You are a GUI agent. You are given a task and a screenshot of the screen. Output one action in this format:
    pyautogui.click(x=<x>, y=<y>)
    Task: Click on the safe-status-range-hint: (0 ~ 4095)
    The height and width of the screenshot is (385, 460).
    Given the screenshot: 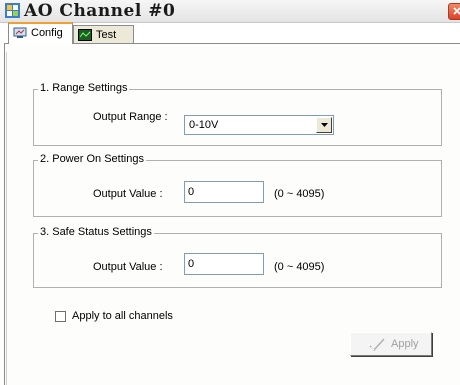 What is the action you would take?
    pyautogui.click(x=299, y=267)
    